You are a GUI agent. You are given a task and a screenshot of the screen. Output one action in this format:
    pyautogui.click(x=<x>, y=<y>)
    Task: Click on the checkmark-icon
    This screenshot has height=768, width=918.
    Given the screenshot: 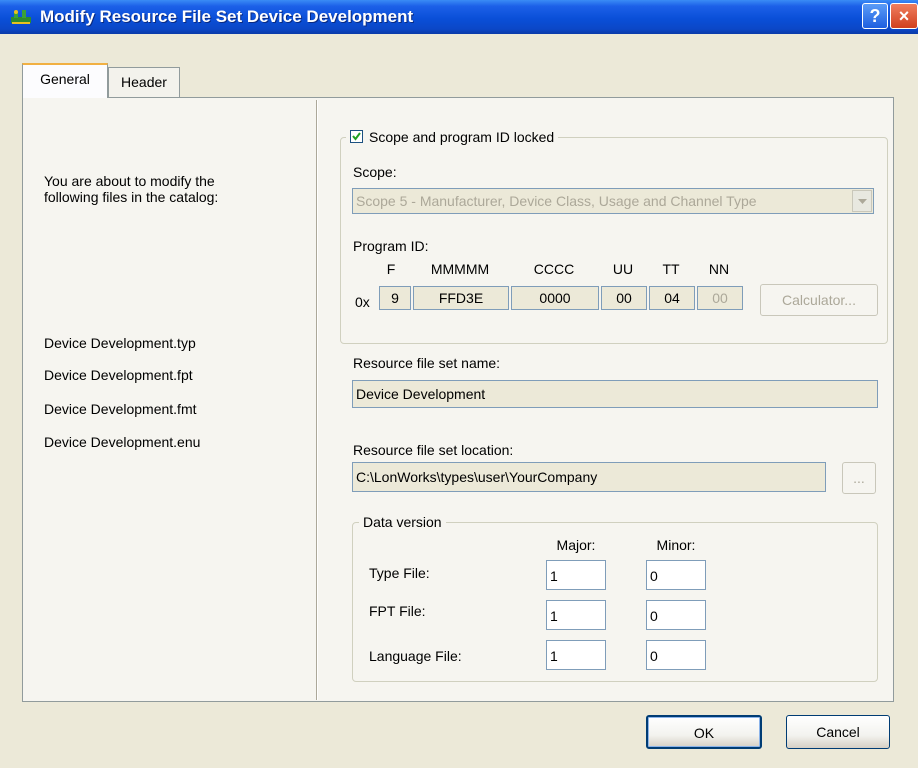 What is the action you would take?
    pyautogui.click(x=356, y=136)
    